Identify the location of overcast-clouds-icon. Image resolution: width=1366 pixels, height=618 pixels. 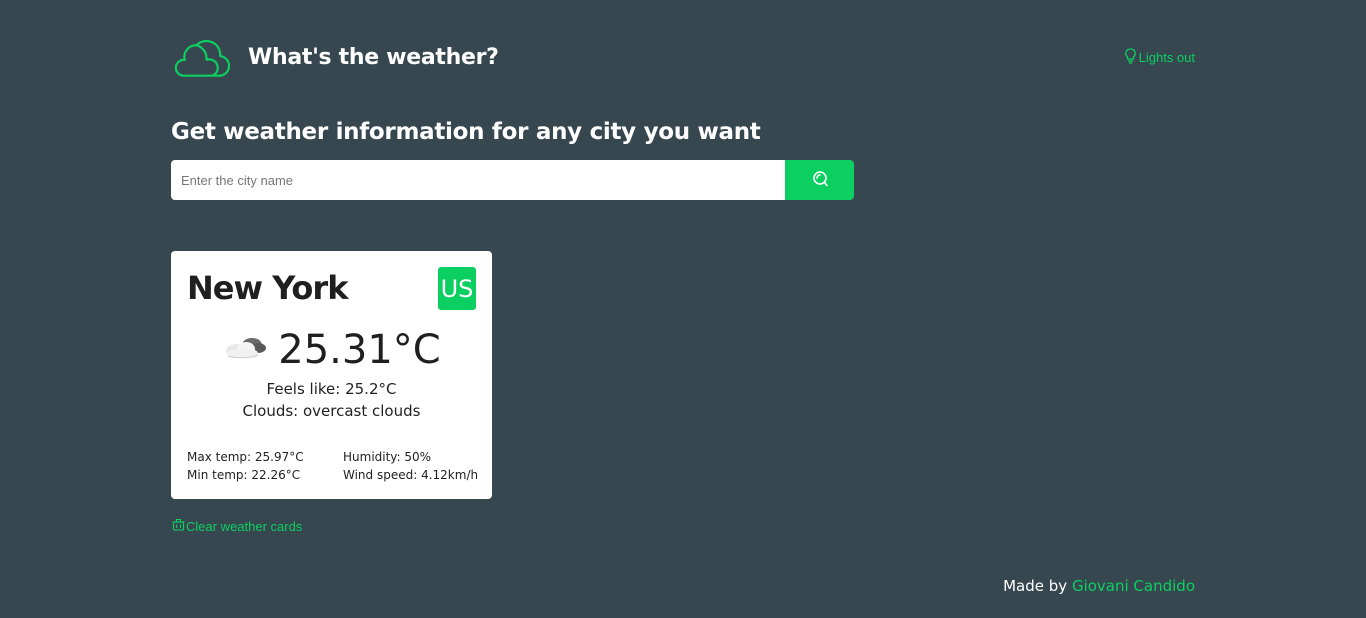
(245, 350).